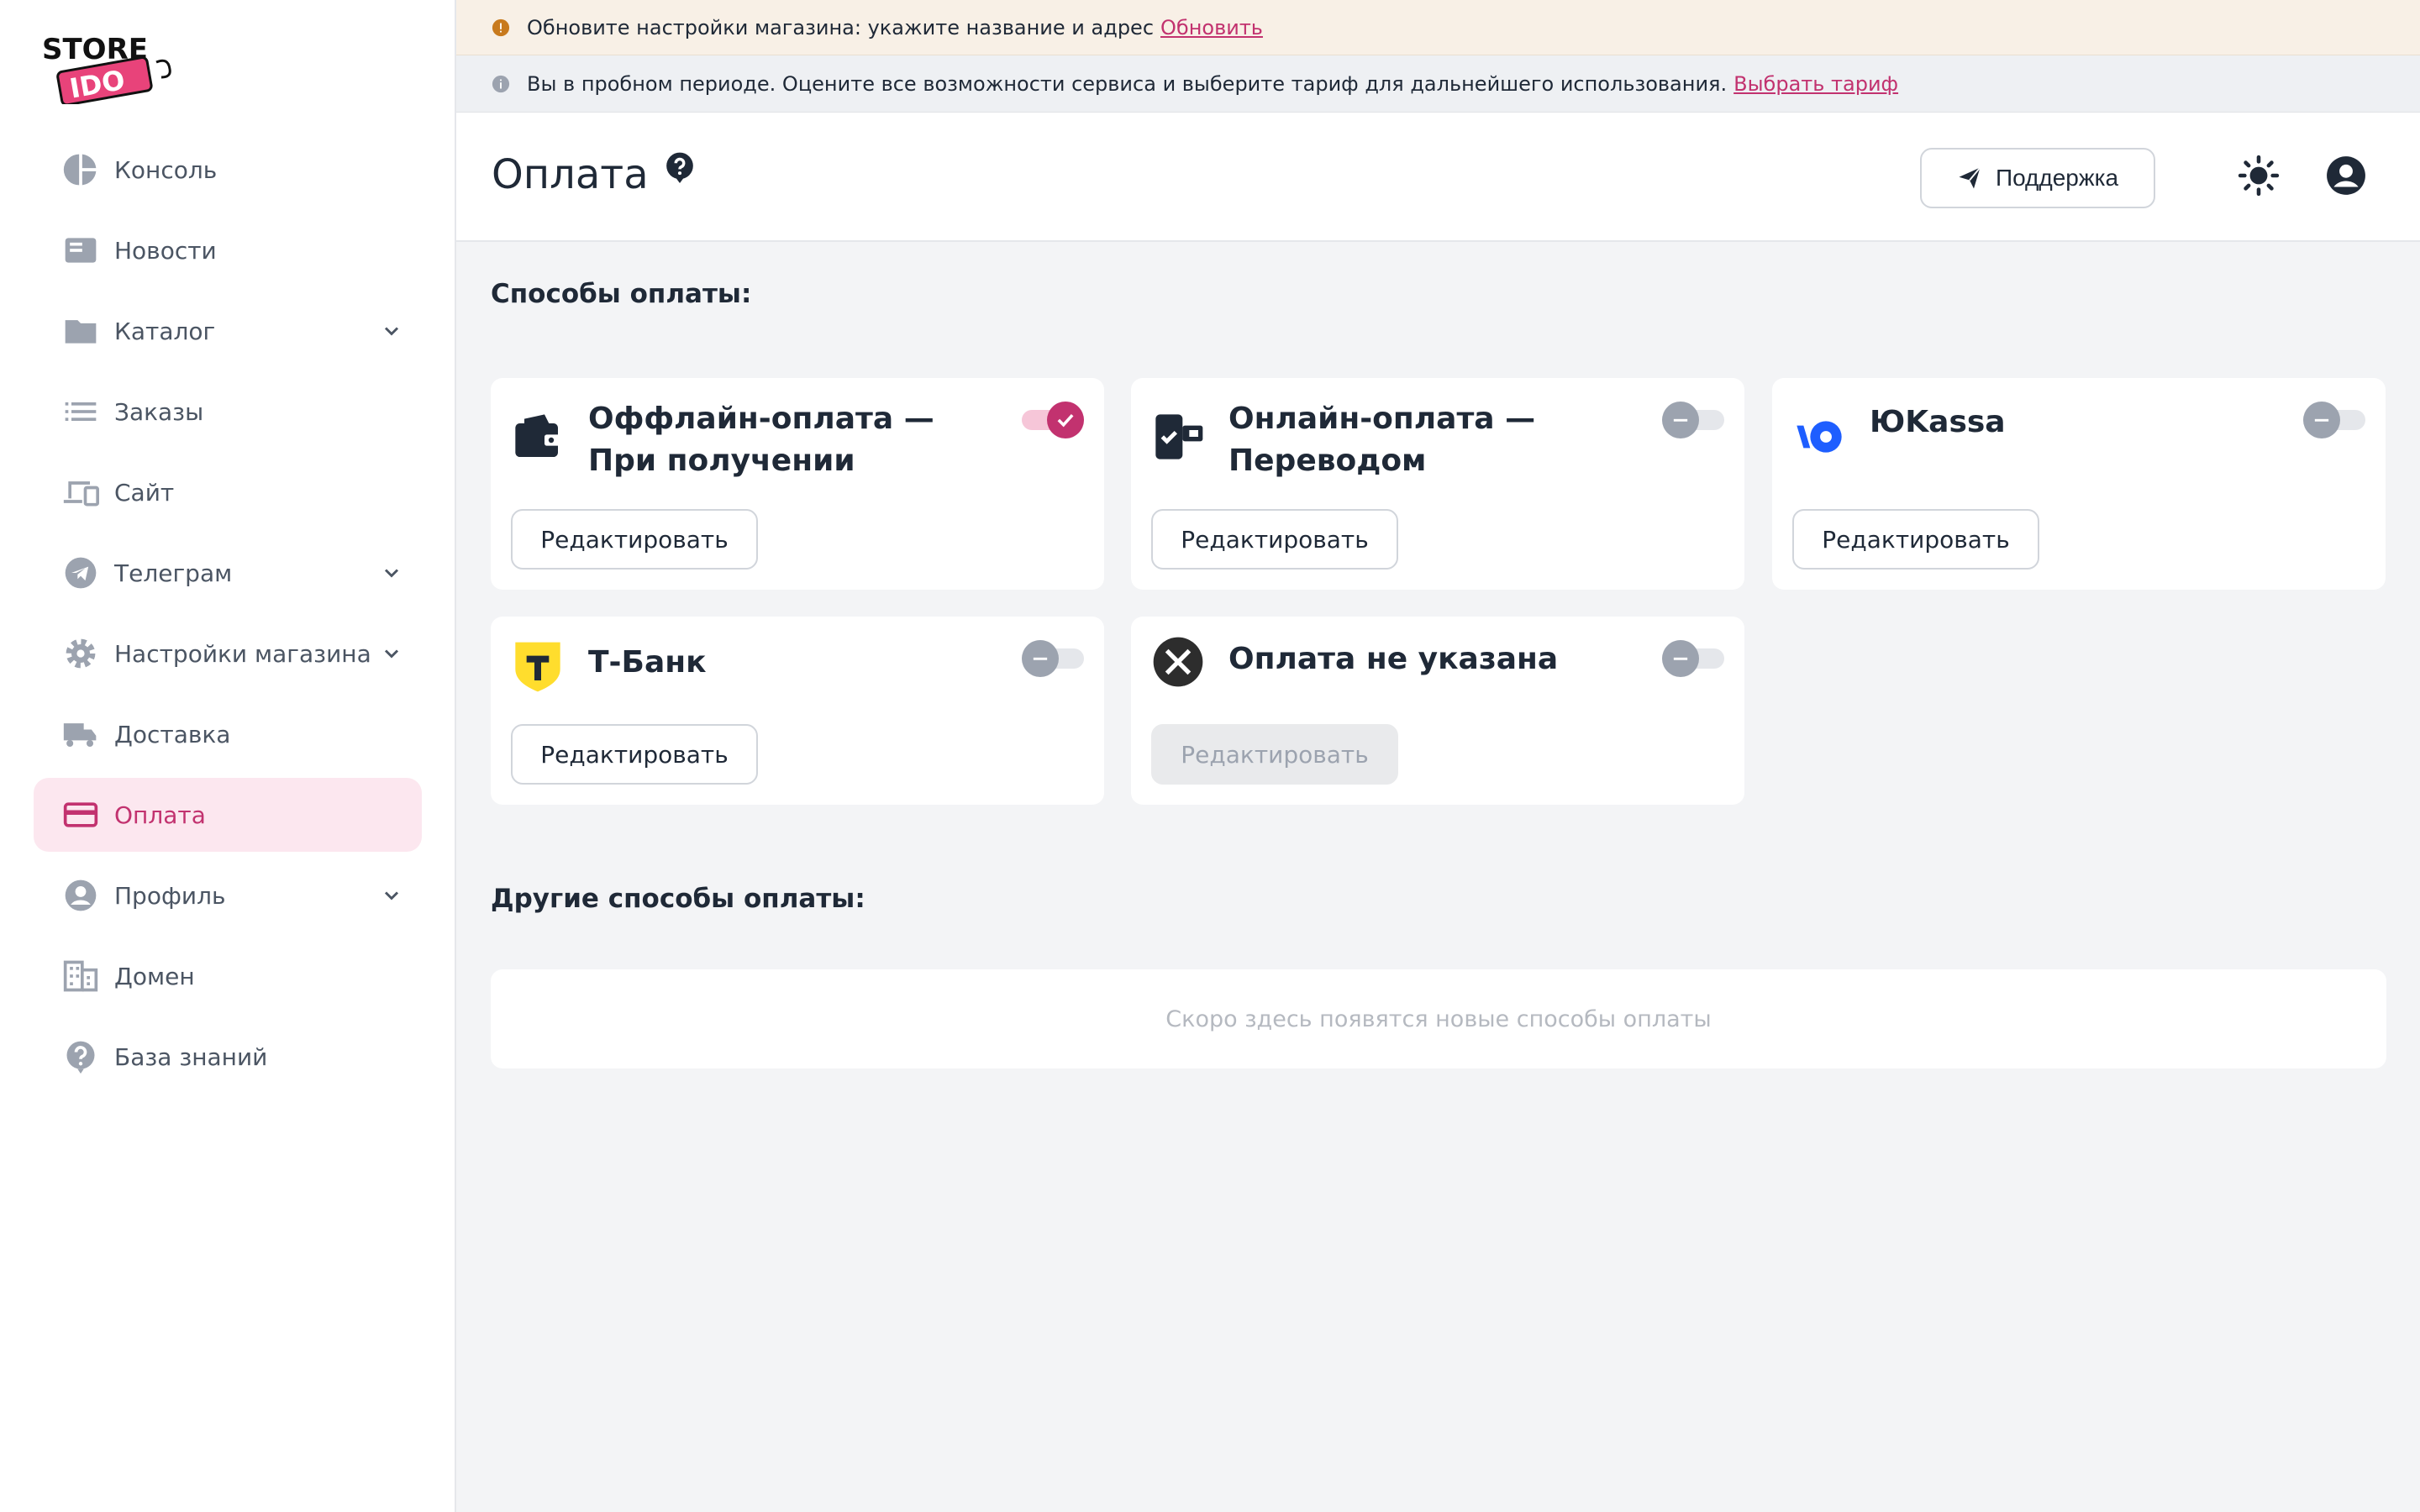 The height and width of the screenshot is (1512, 2420). Describe the element at coordinates (680, 167) in the screenshot. I see `help-icon` at that location.